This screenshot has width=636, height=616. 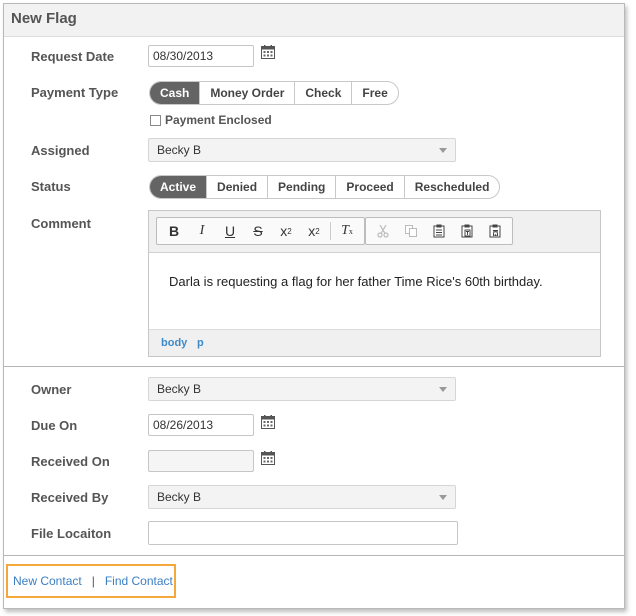 What do you see at coordinates (314, 555) in the screenshot?
I see `footer-divider` at bounding box center [314, 555].